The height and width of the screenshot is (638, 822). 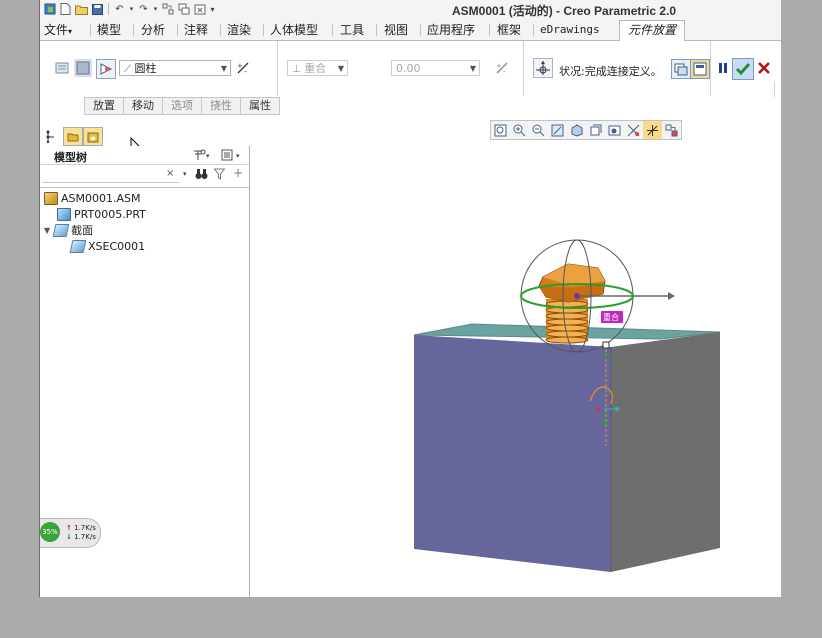 I want to click on assembly-window-icon, so click(x=700, y=69).